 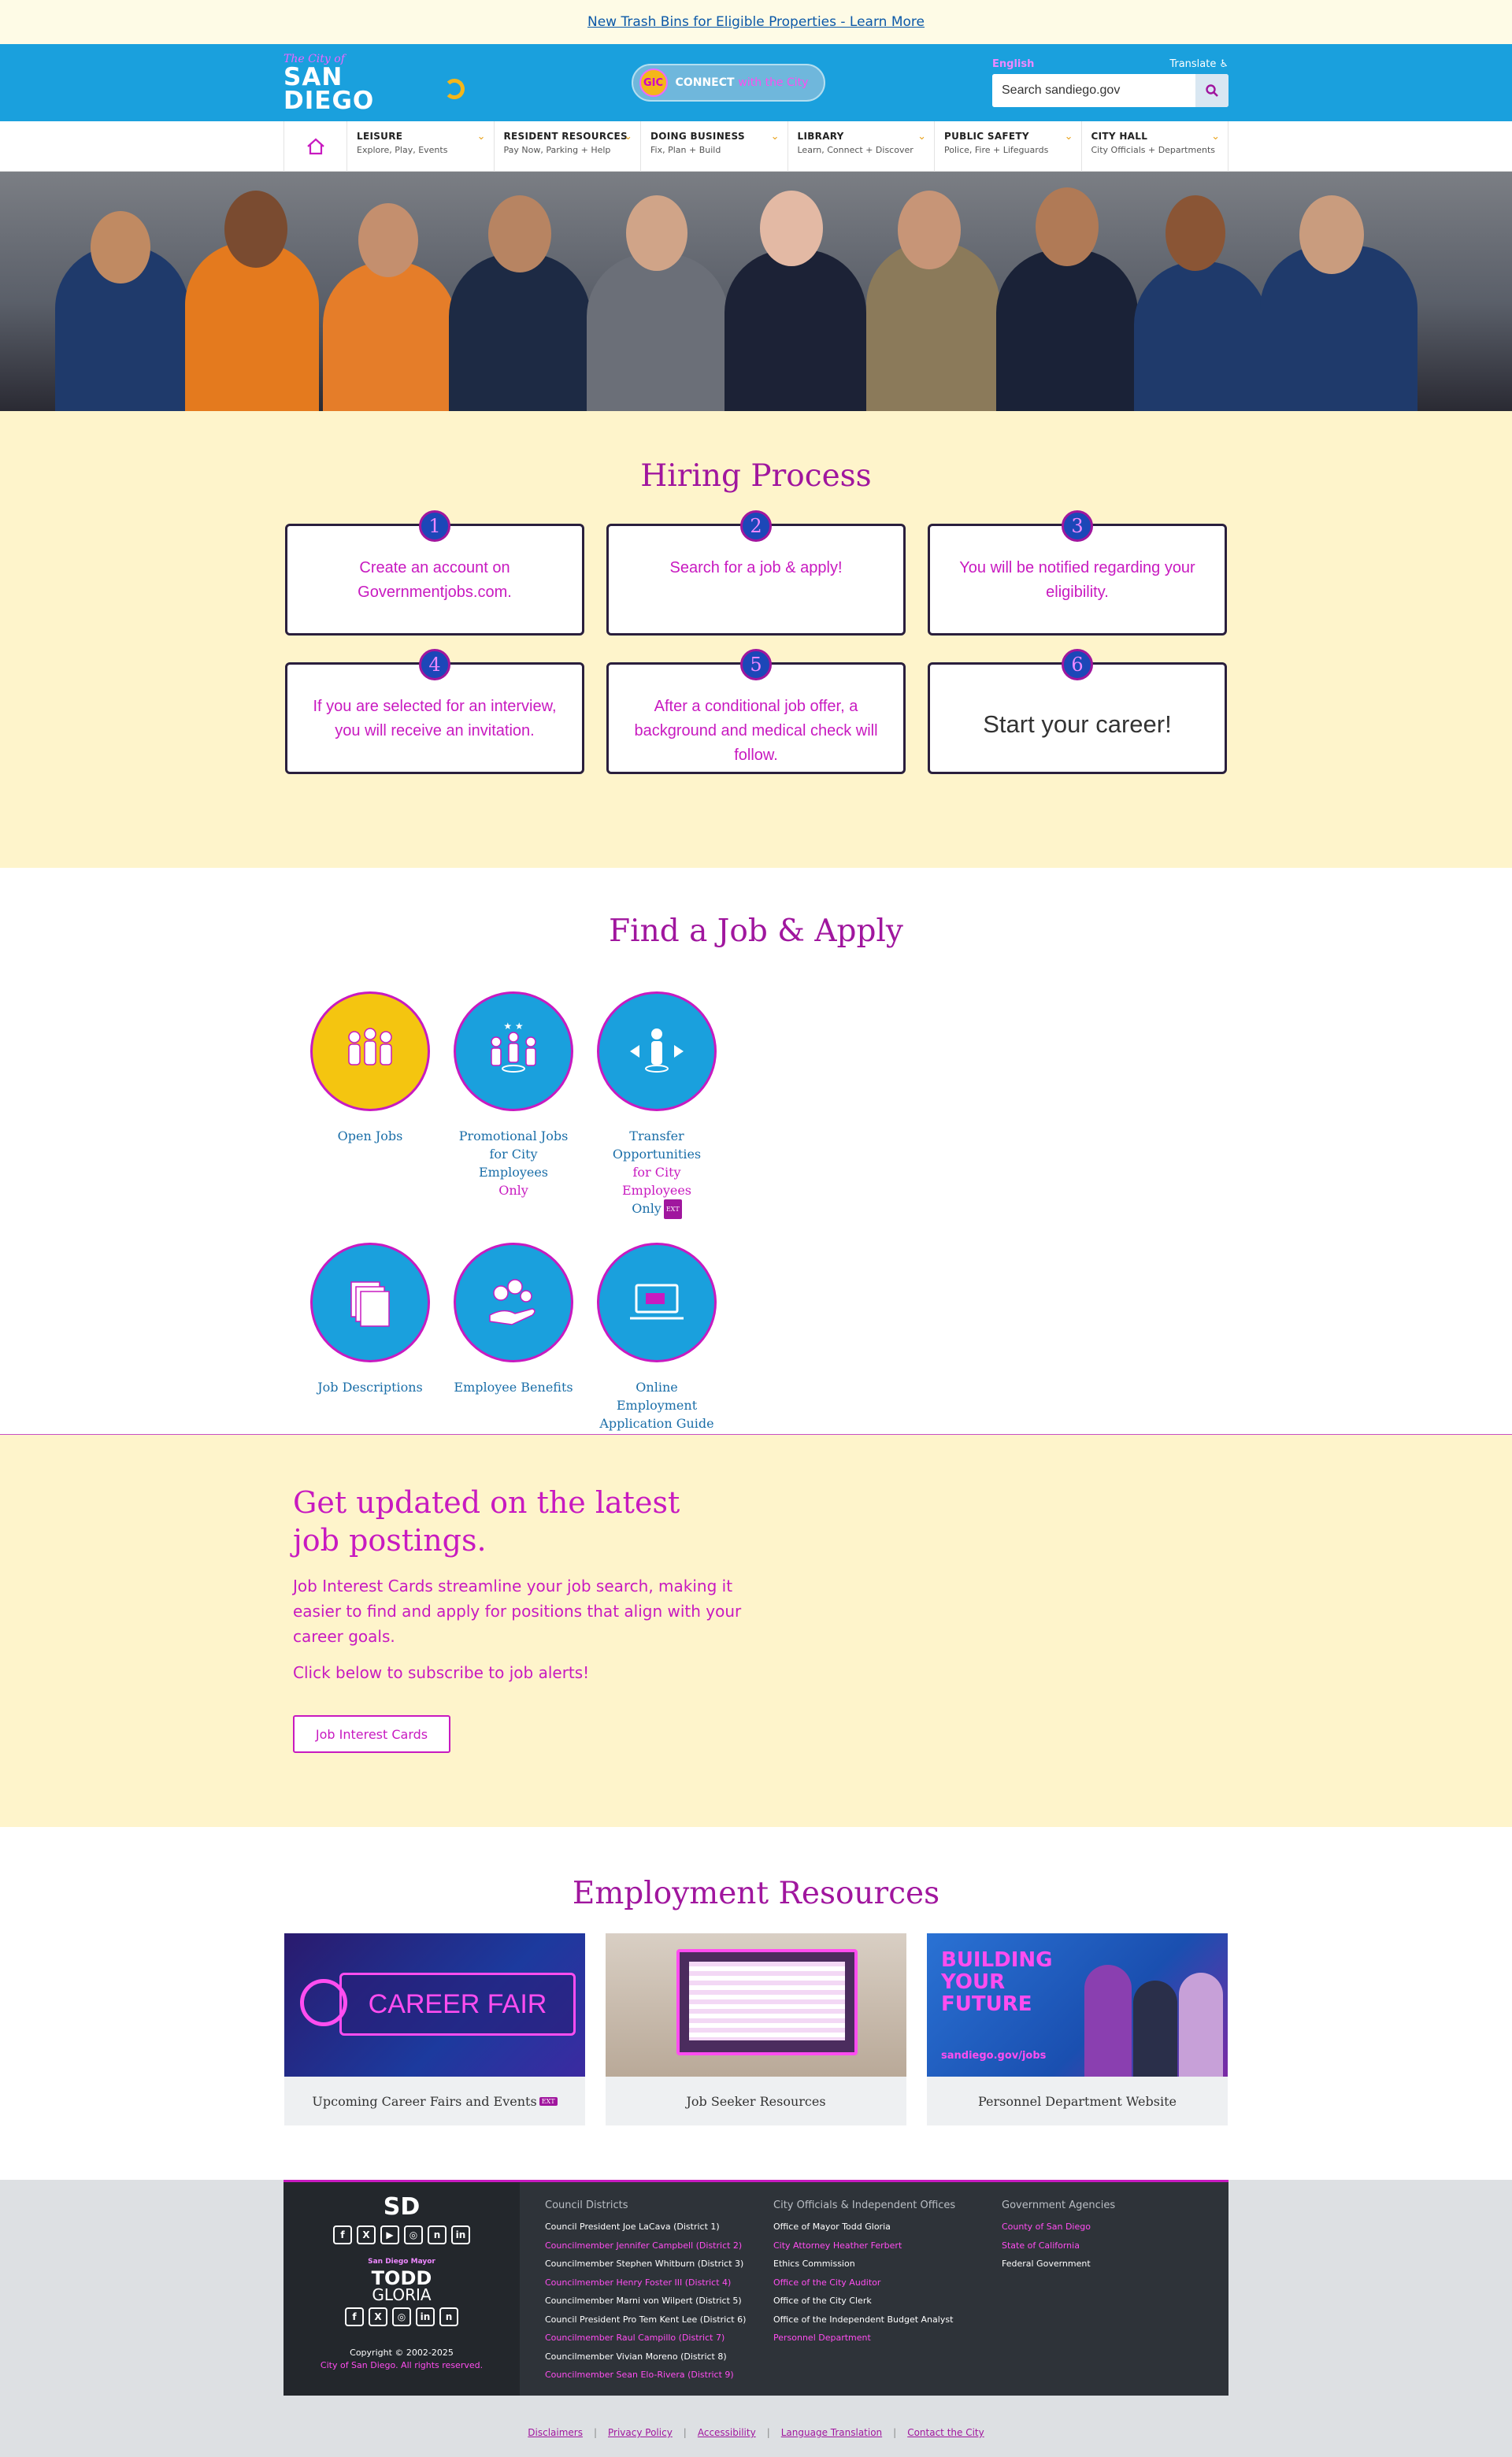 What do you see at coordinates (887, 2338) in the screenshot?
I see `footer-link: Personnel Department` at bounding box center [887, 2338].